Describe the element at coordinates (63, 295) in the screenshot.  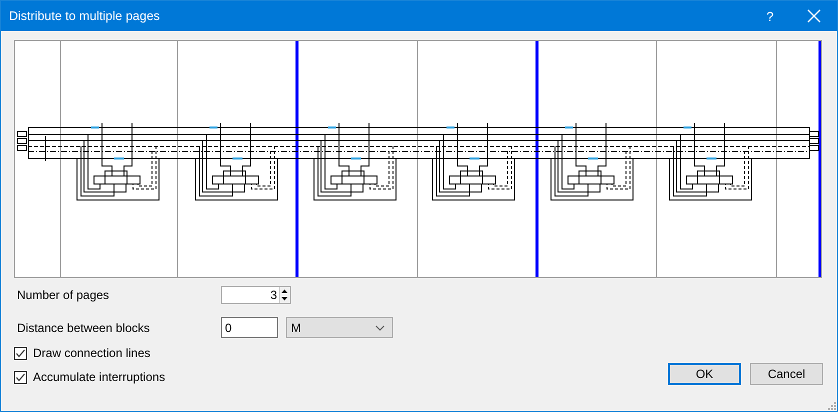
I see `field-label: Number of pages` at that location.